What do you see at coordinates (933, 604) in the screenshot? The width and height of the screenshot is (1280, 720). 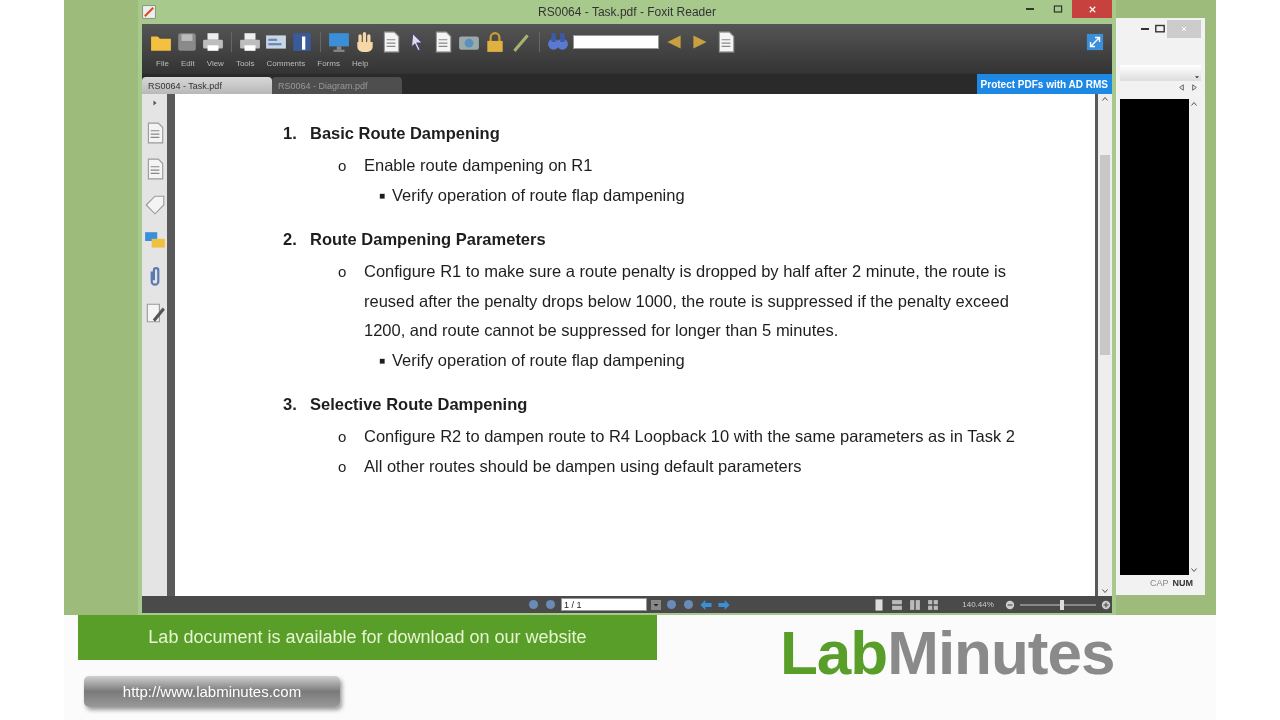 I see `grid-icon` at bounding box center [933, 604].